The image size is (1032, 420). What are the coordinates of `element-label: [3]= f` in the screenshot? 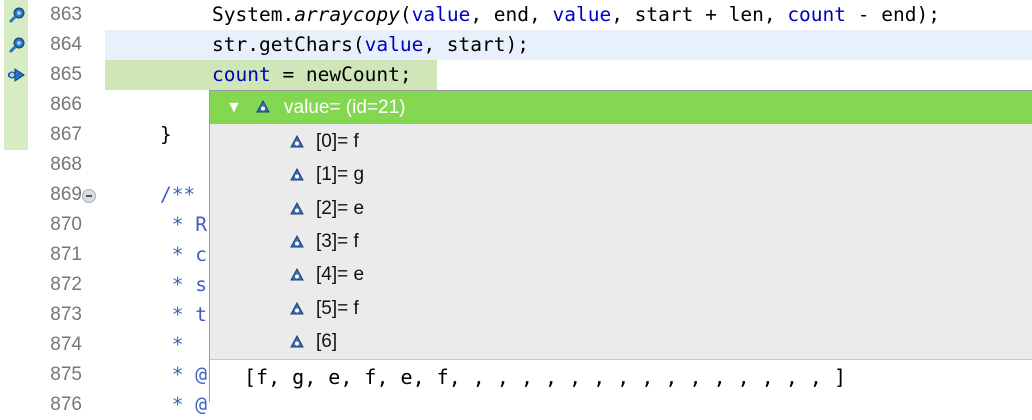 It's located at (337, 241).